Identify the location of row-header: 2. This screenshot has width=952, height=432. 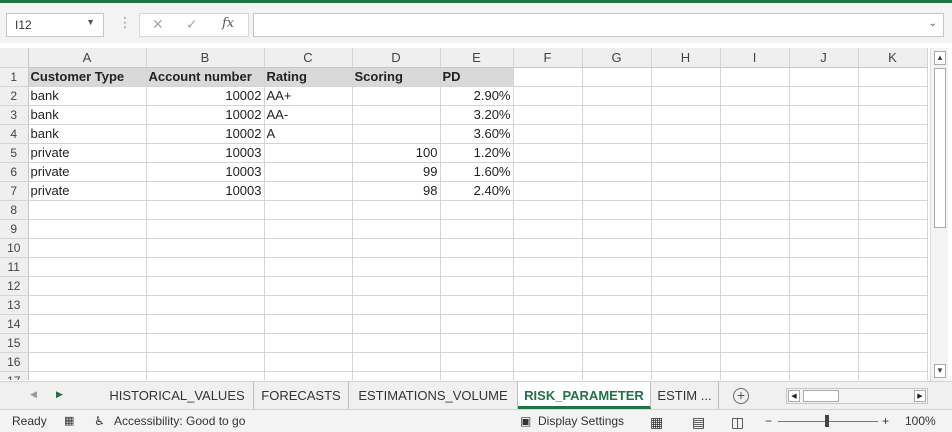
(14, 96).